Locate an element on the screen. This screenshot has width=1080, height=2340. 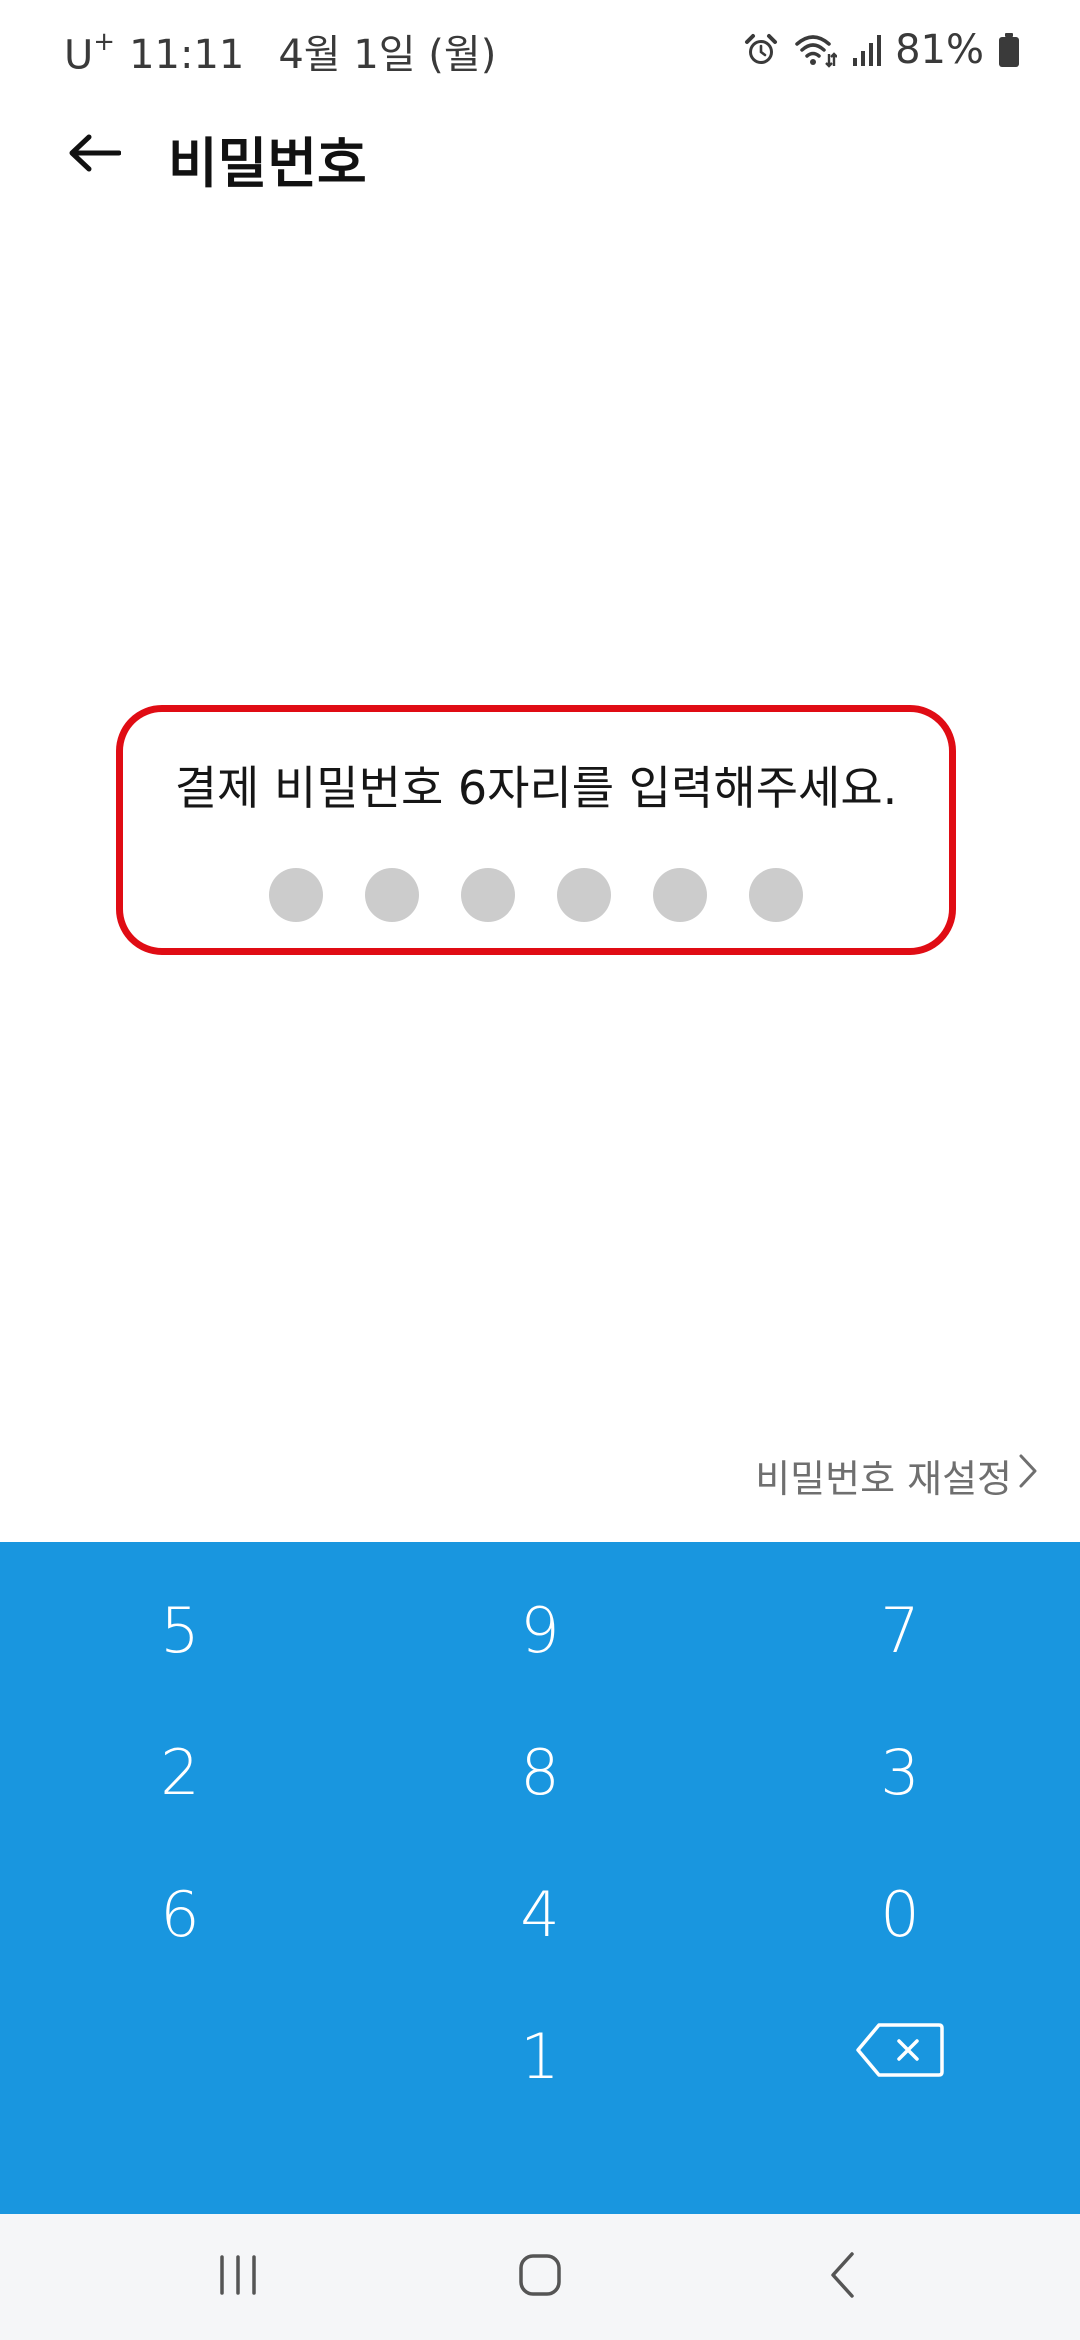
backspace-icon is located at coordinates (900, 2056).